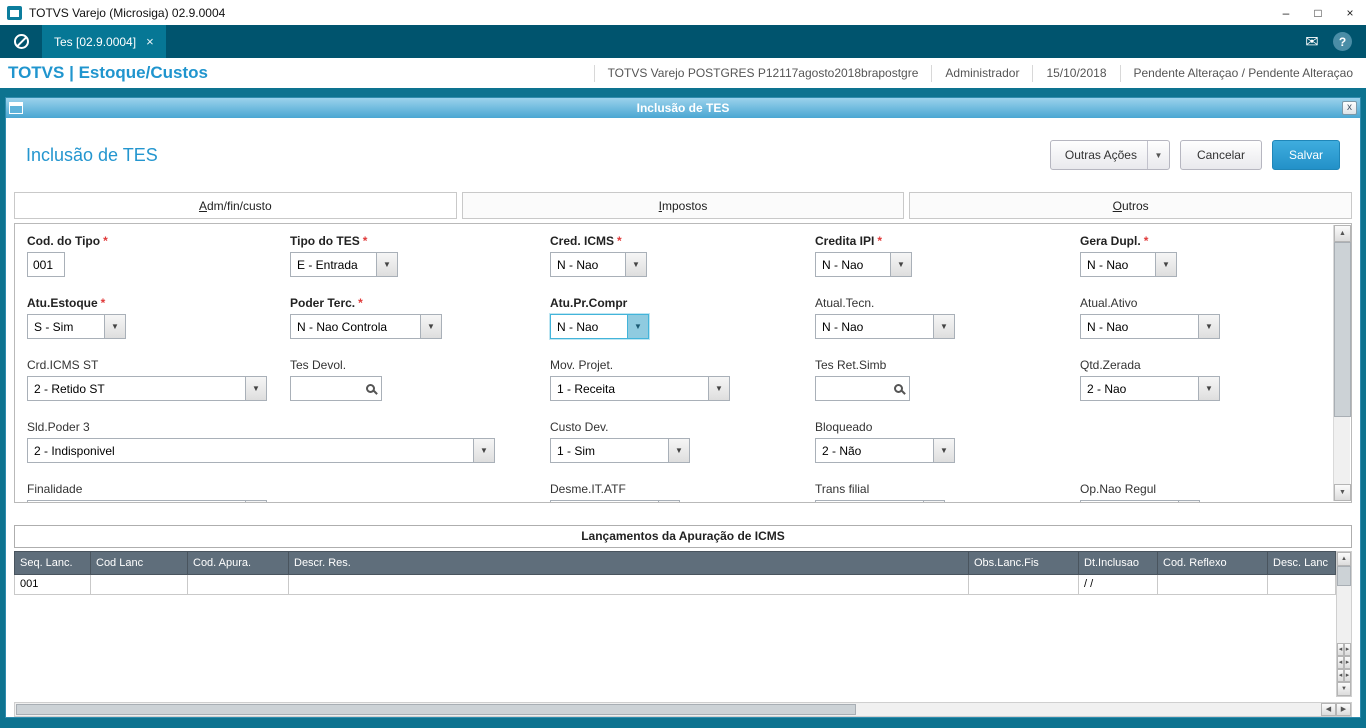 The width and height of the screenshot is (1366, 728). I want to click on finalidade-select: ▼, so click(147, 501).